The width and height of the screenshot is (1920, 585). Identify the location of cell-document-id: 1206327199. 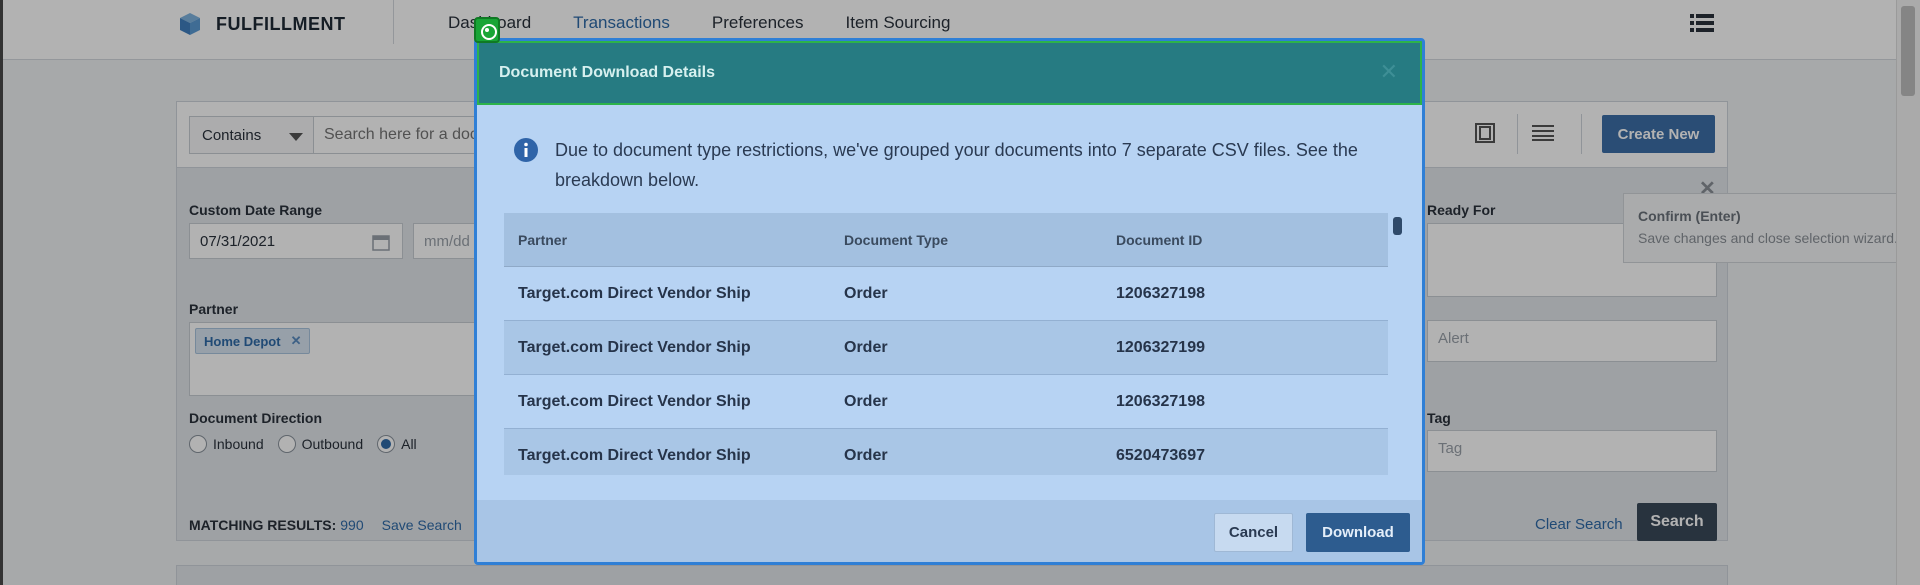
(1160, 347).